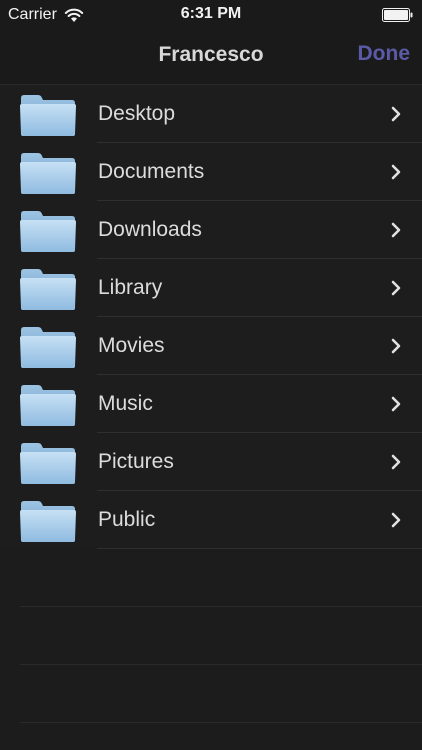  I want to click on folder-label: Downloads, so click(150, 229).